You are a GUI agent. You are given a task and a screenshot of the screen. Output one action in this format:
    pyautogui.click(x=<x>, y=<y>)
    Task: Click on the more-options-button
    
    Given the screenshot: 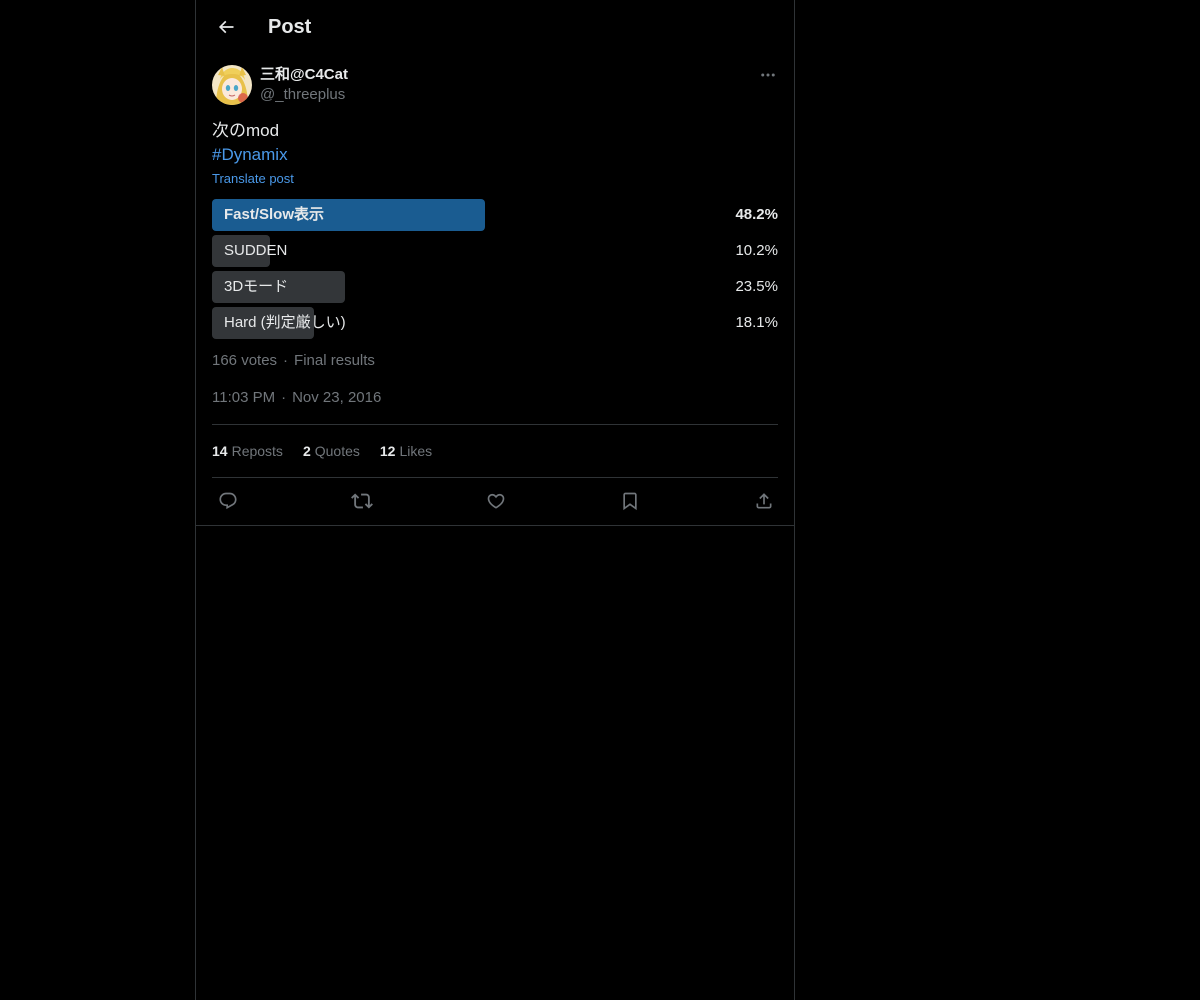 What is the action you would take?
    pyautogui.click(x=768, y=75)
    